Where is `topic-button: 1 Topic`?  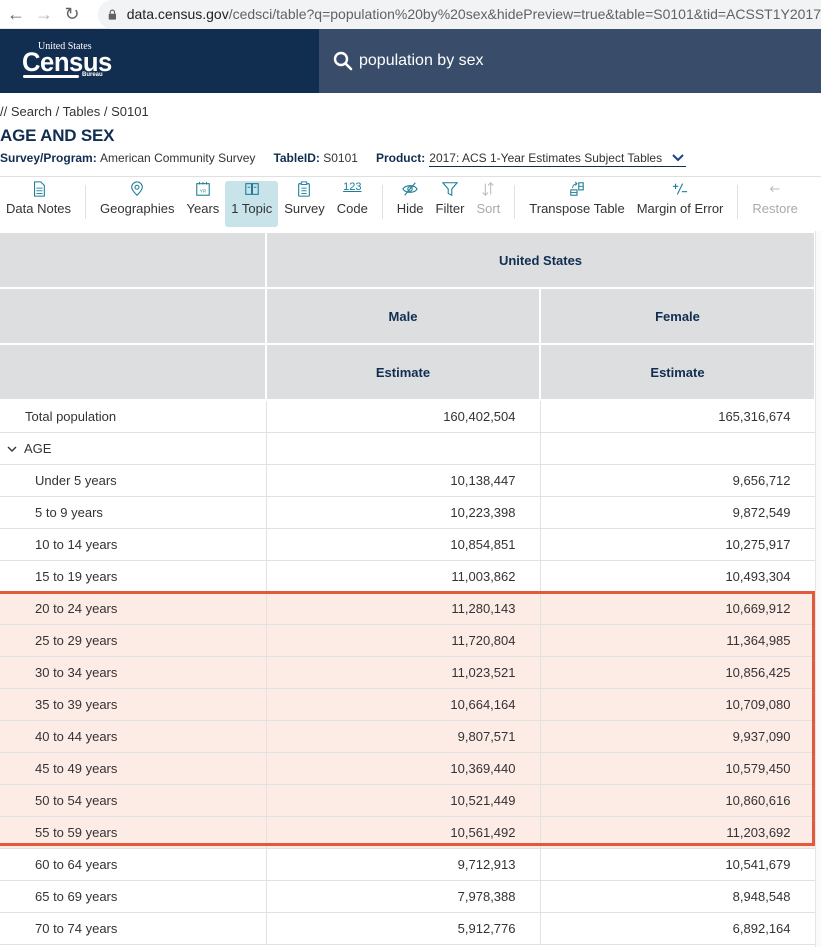 topic-button: 1 Topic is located at coordinates (252, 204).